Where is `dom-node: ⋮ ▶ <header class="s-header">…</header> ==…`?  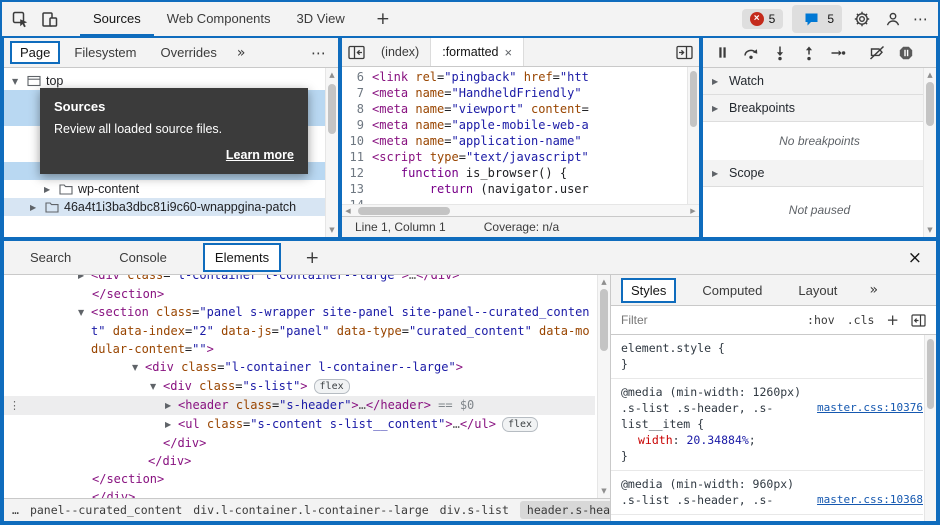
dom-node: ⋮ ▶ <header class="s-header">…</header> ==… is located at coordinates (299, 405).